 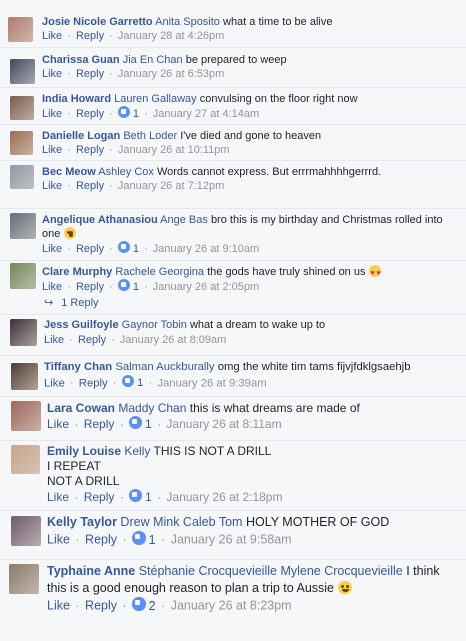 What do you see at coordinates (84, 451) in the screenshot?
I see `comment-author: Emily Louise` at bounding box center [84, 451].